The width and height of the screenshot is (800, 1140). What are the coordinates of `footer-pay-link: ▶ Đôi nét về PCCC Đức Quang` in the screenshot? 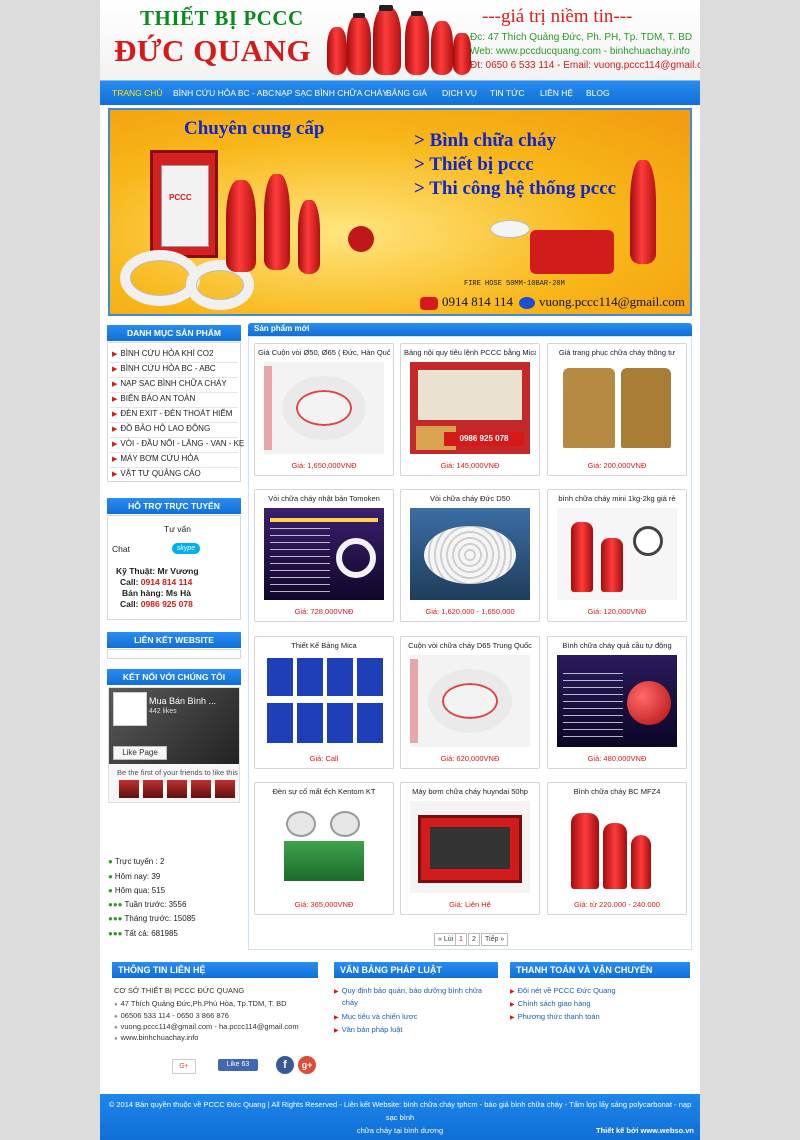 It's located at (563, 990).